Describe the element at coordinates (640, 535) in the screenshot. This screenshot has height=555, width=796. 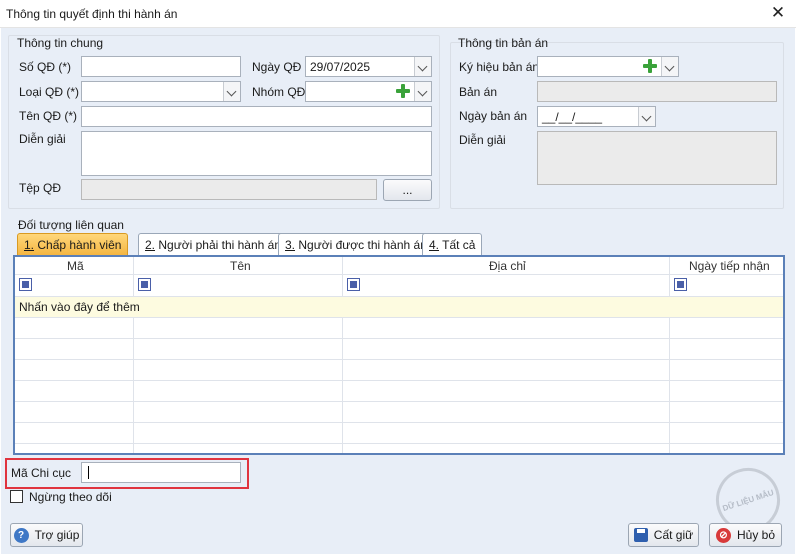
I see `floppy-disk-icon` at that location.